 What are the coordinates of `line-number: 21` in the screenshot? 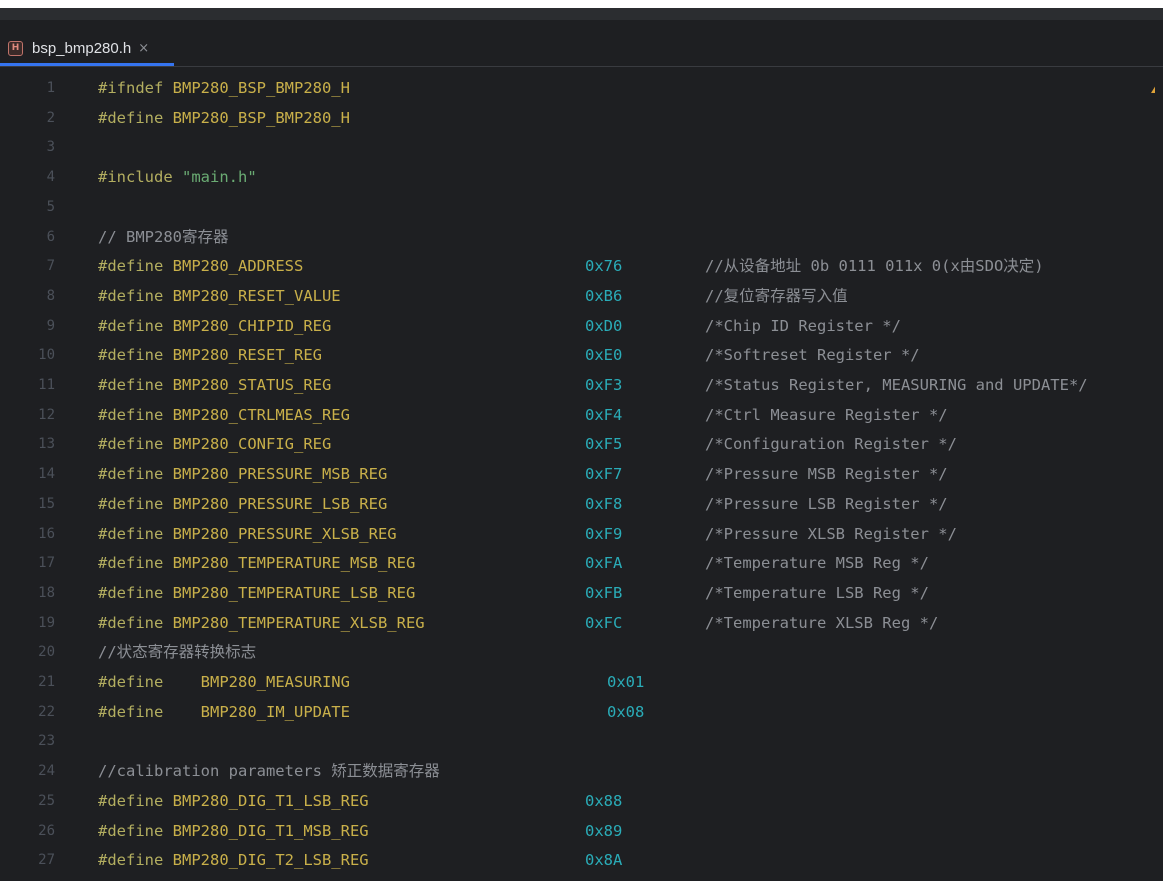 It's located at (46, 682).